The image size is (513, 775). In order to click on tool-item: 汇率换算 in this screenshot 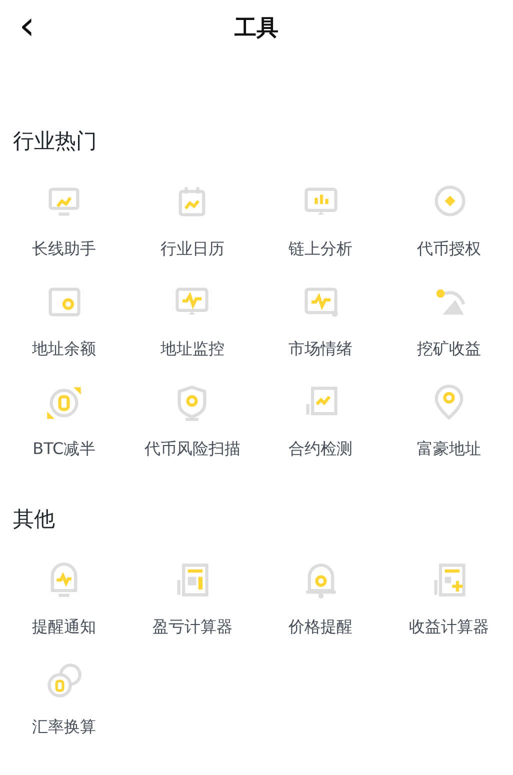, I will do `click(64, 711)`.